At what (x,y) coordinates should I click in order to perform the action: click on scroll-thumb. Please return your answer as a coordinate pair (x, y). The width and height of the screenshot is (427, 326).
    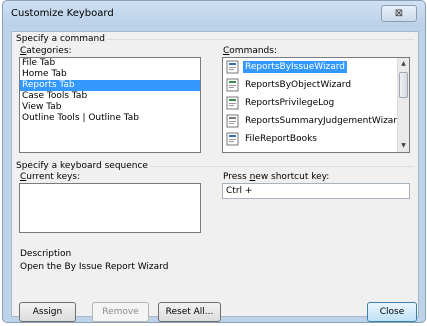
    Looking at the image, I should click on (403, 85).